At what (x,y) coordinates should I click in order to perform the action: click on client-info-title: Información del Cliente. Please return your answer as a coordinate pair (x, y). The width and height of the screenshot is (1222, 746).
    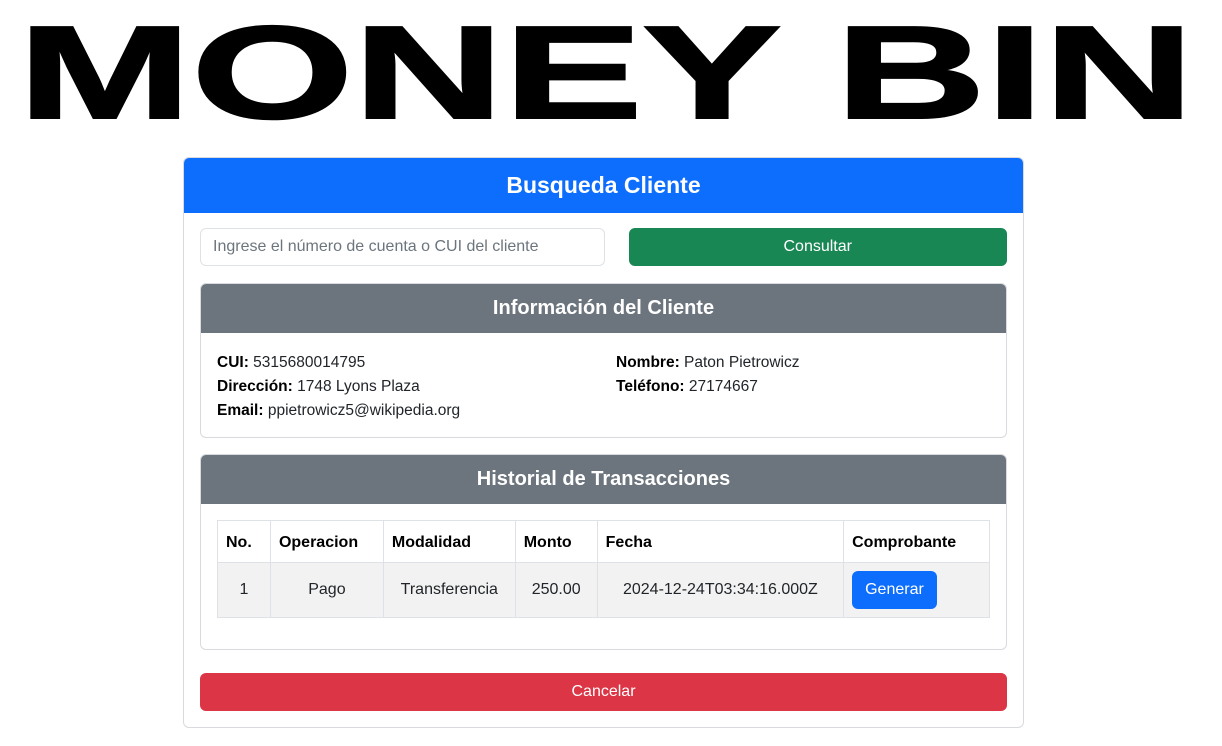
    Looking at the image, I should click on (603, 308).